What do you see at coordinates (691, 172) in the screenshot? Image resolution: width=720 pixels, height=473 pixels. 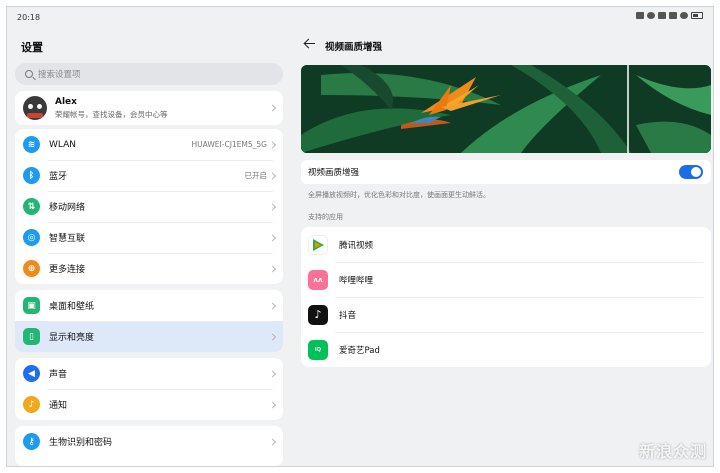 I see `enhance-toggle-switch` at bounding box center [691, 172].